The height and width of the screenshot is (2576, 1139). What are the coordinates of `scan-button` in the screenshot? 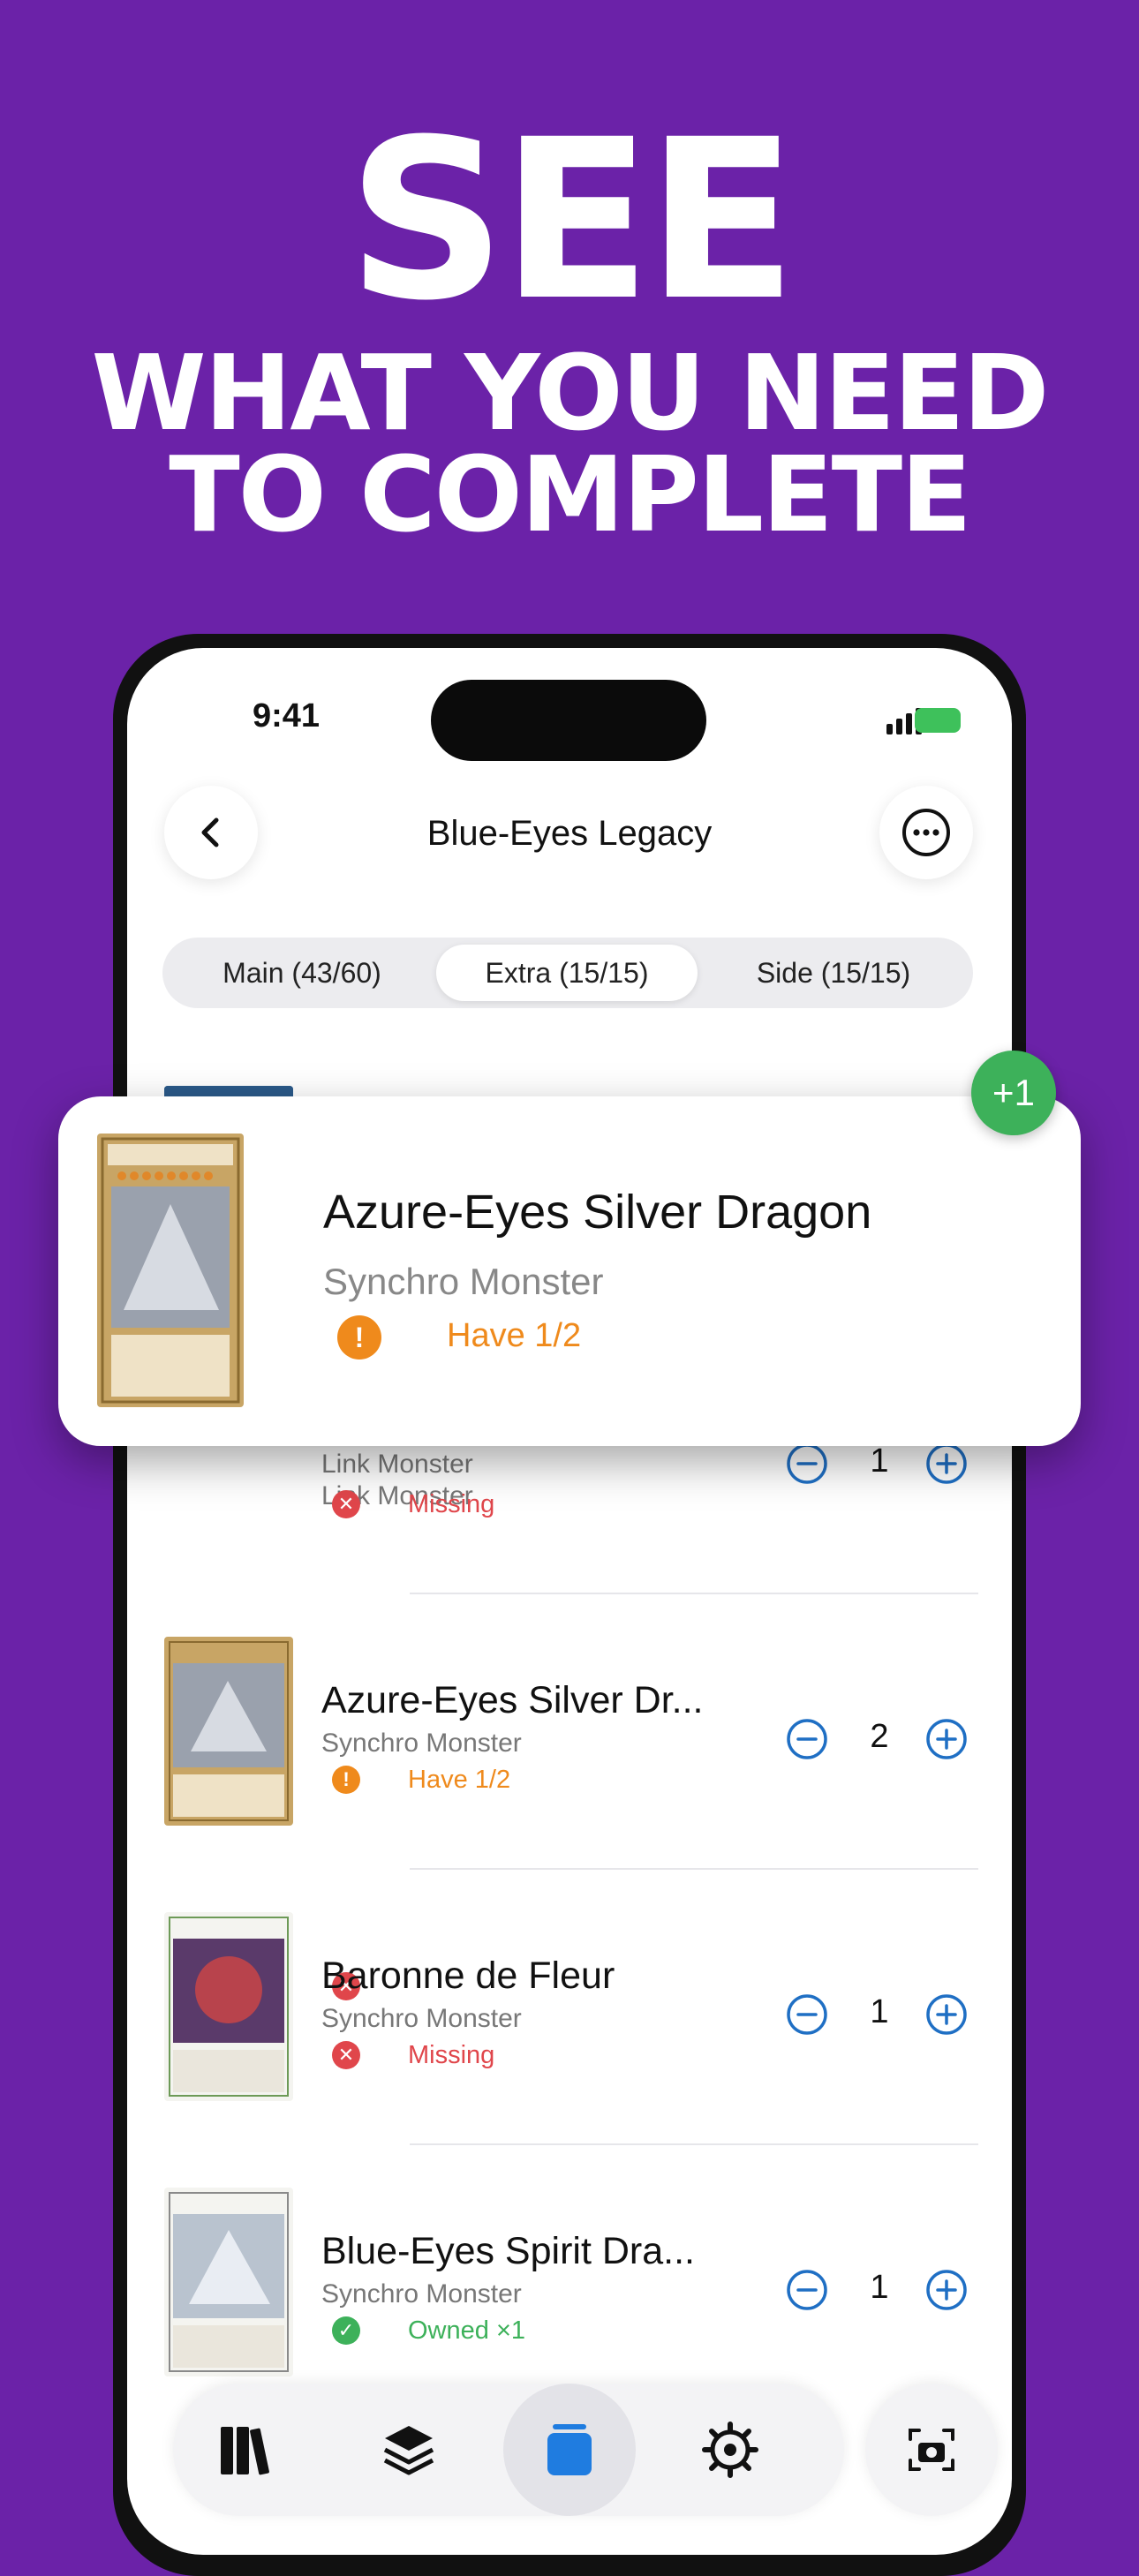 It's located at (931, 2450).